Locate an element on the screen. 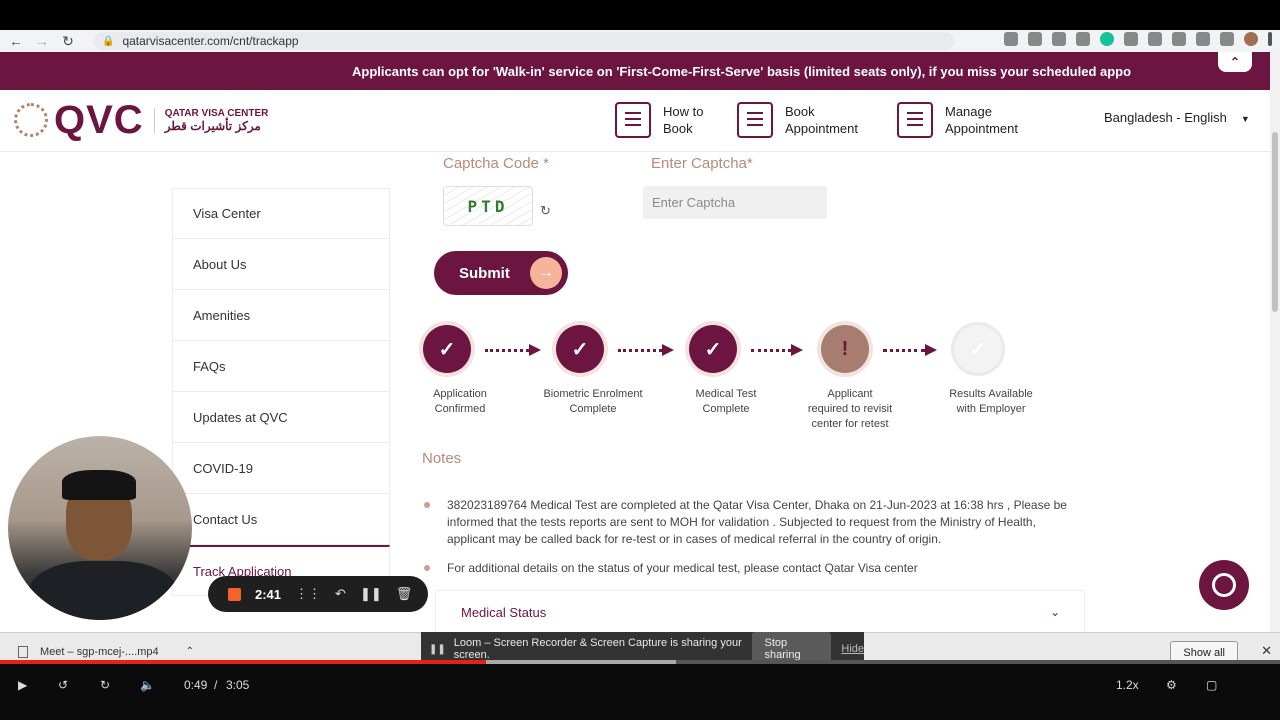 The image size is (1280, 720). browser-toolbar: ← → ↻ 🔒 qatarvisacenter.com/cnt/trackapp is located at coordinates (640, 41).